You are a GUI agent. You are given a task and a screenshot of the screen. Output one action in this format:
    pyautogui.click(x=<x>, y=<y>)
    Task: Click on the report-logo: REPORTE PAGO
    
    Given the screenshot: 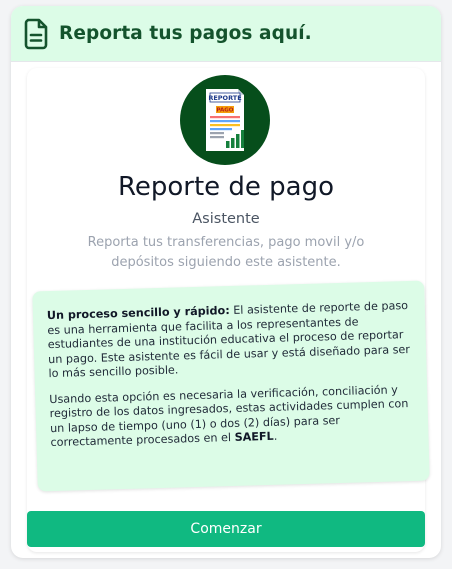 What is the action you would take?
    pyautogui.click(x=225, y=120)
    